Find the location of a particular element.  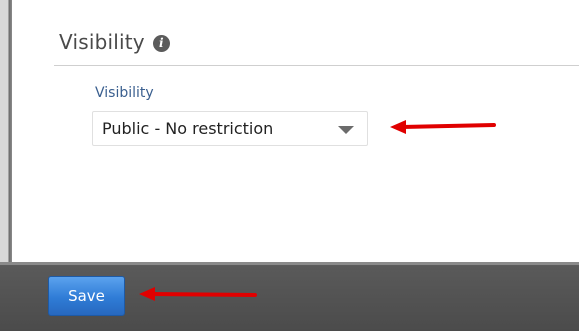

visibility-select: Public - No restriction is located at coordinates (230, 128).